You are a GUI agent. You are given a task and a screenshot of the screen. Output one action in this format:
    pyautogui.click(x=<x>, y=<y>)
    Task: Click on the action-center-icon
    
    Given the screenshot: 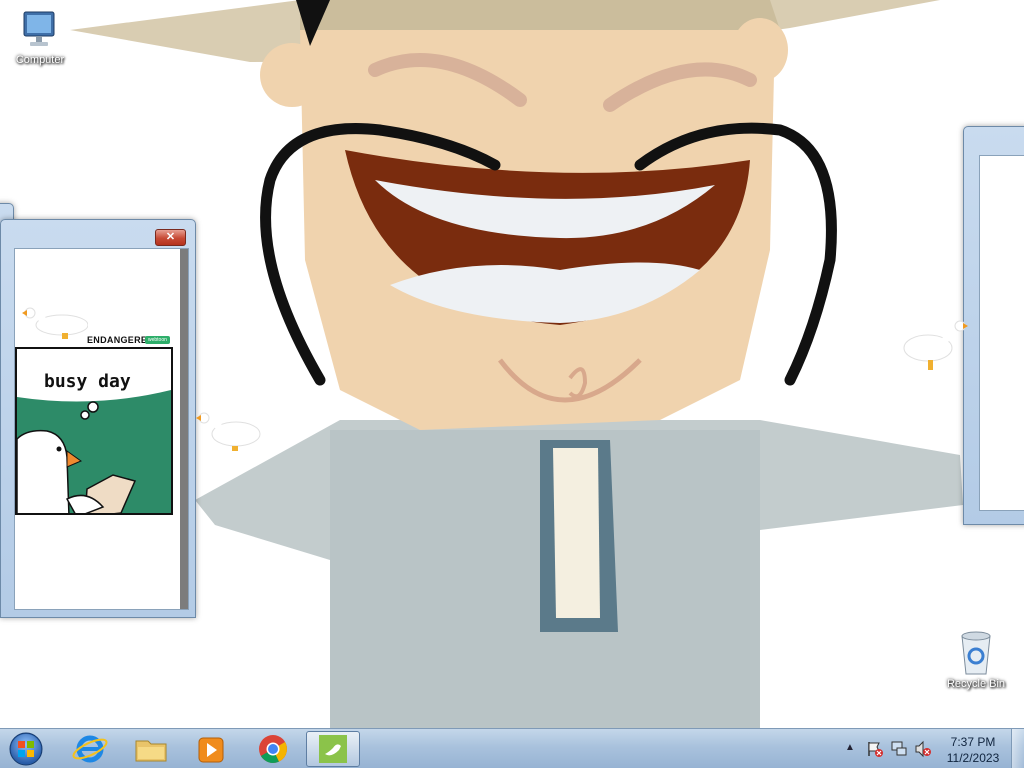 What is the action you would take?
    pyautogui.click(x=875, y=749)
    